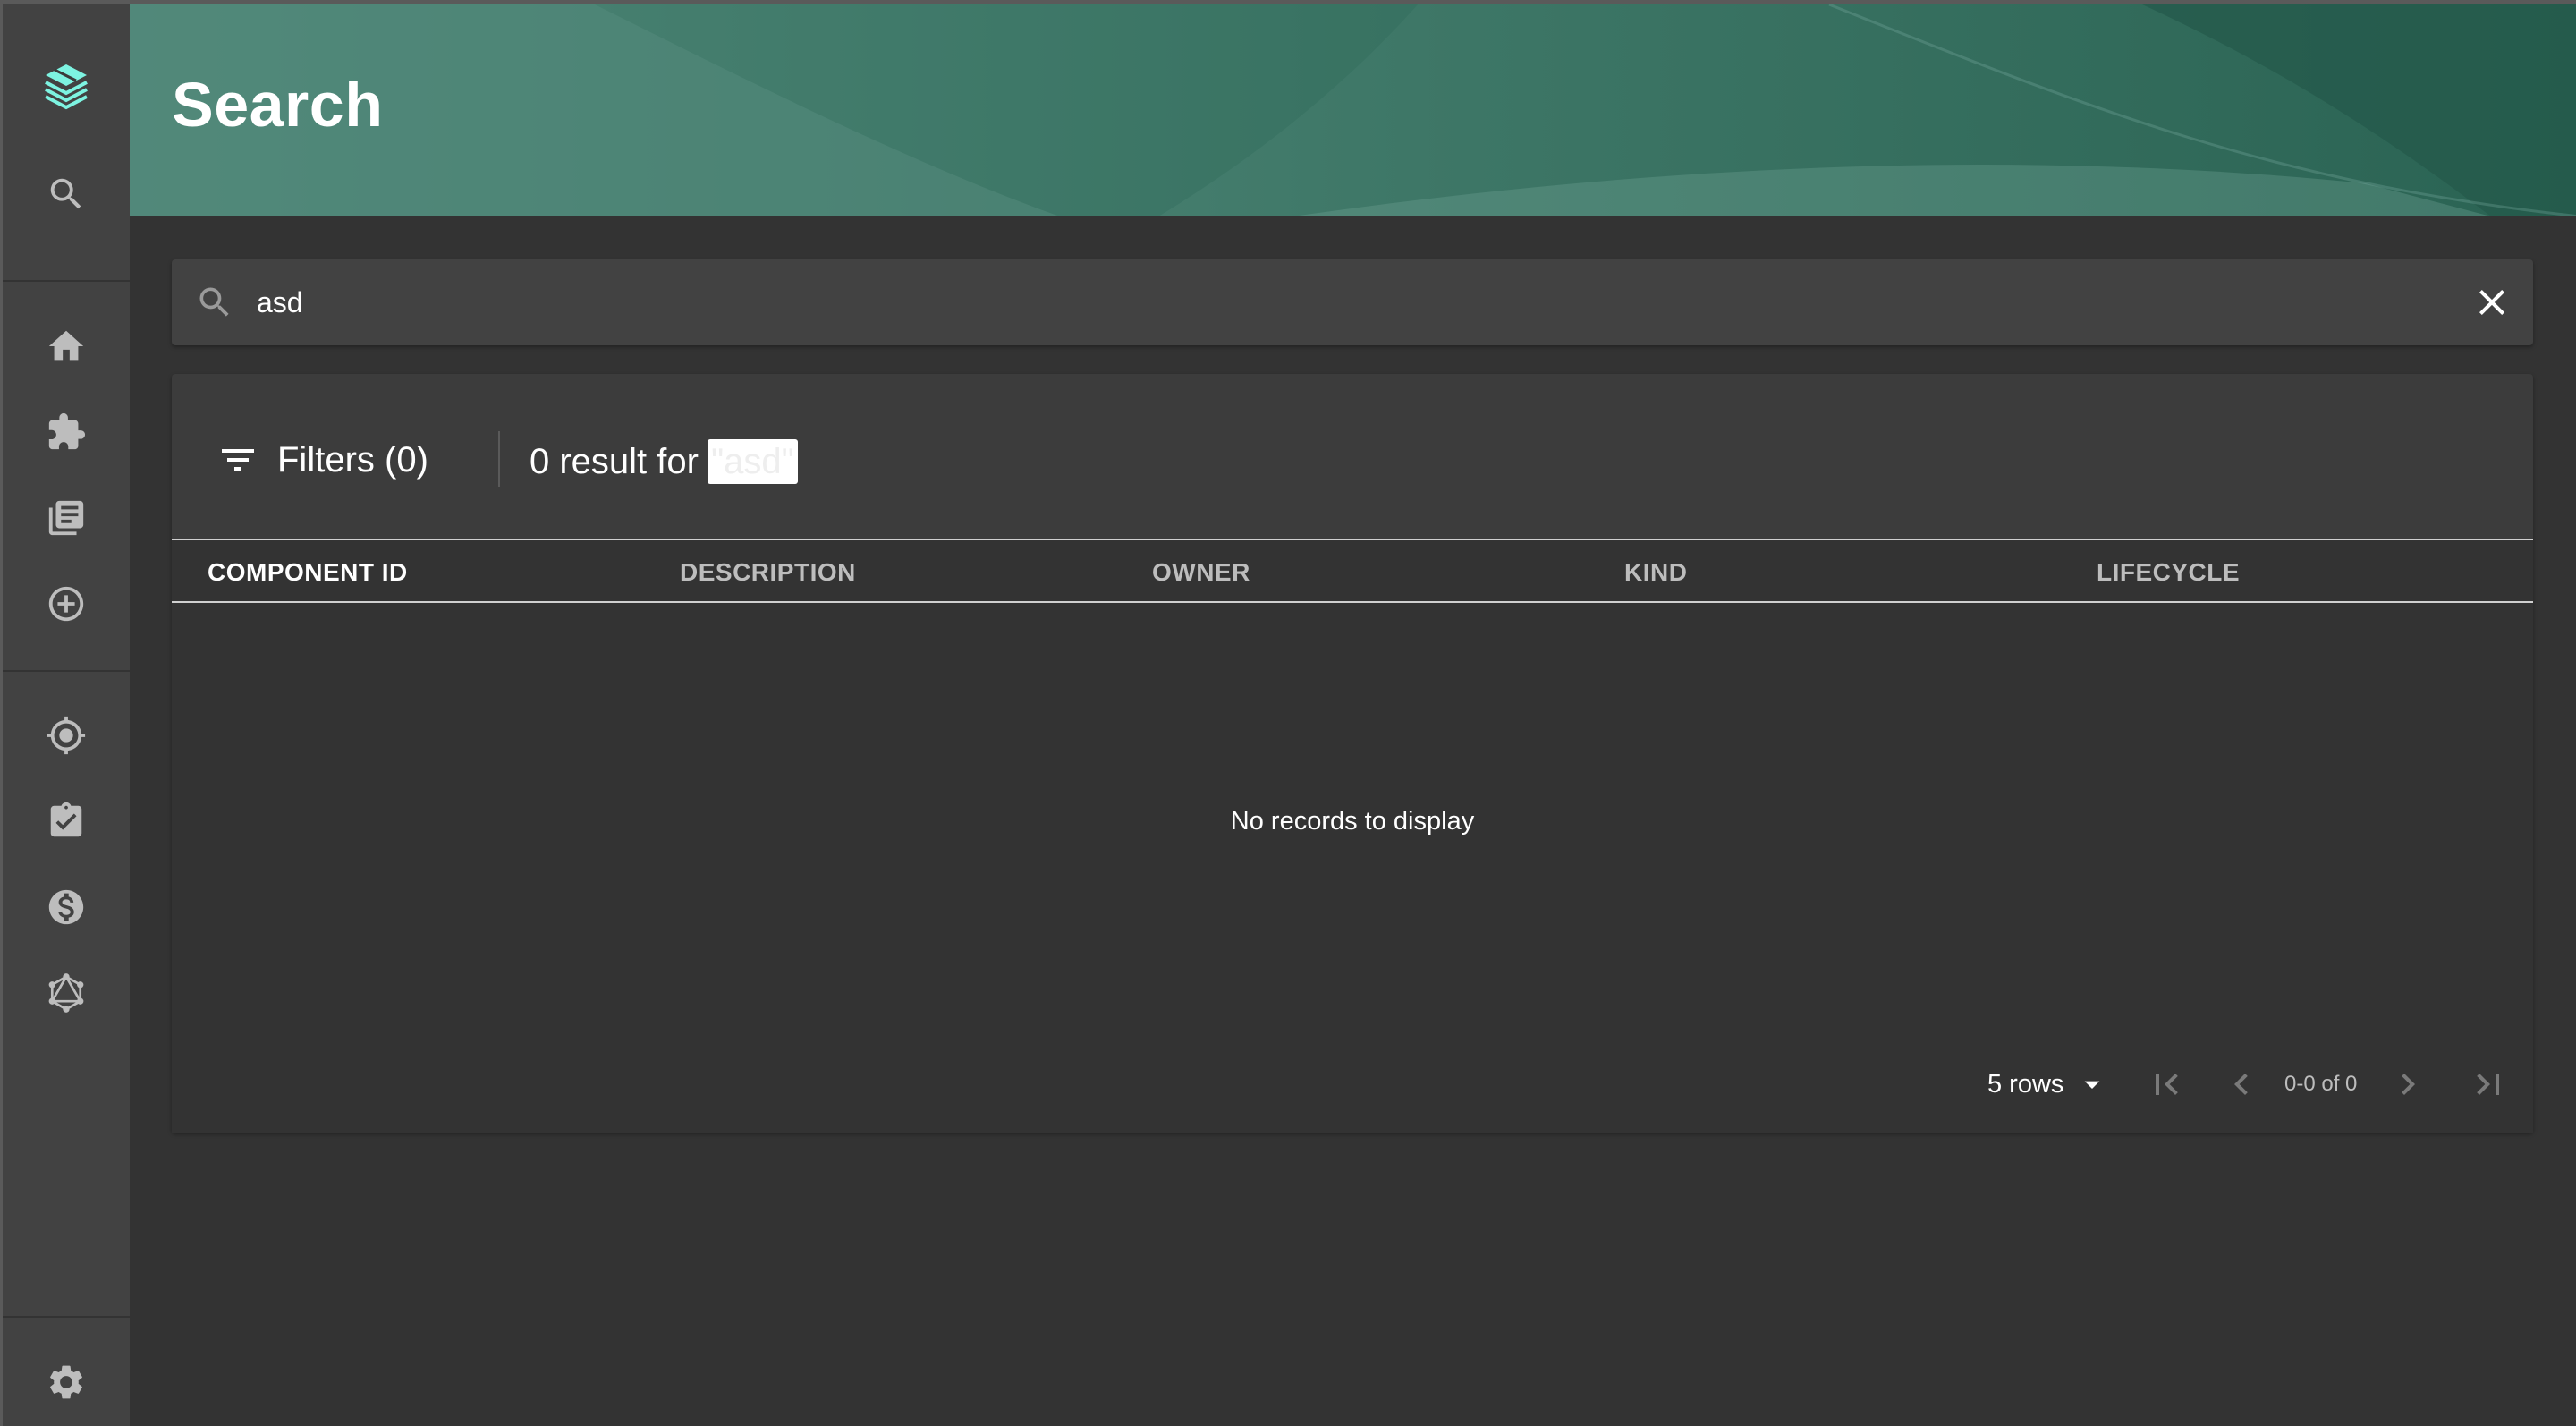 This screenshot has width=2576, height=1426. I want to click on column-header-component-id: COMPONENT ID, so click(308, 573).